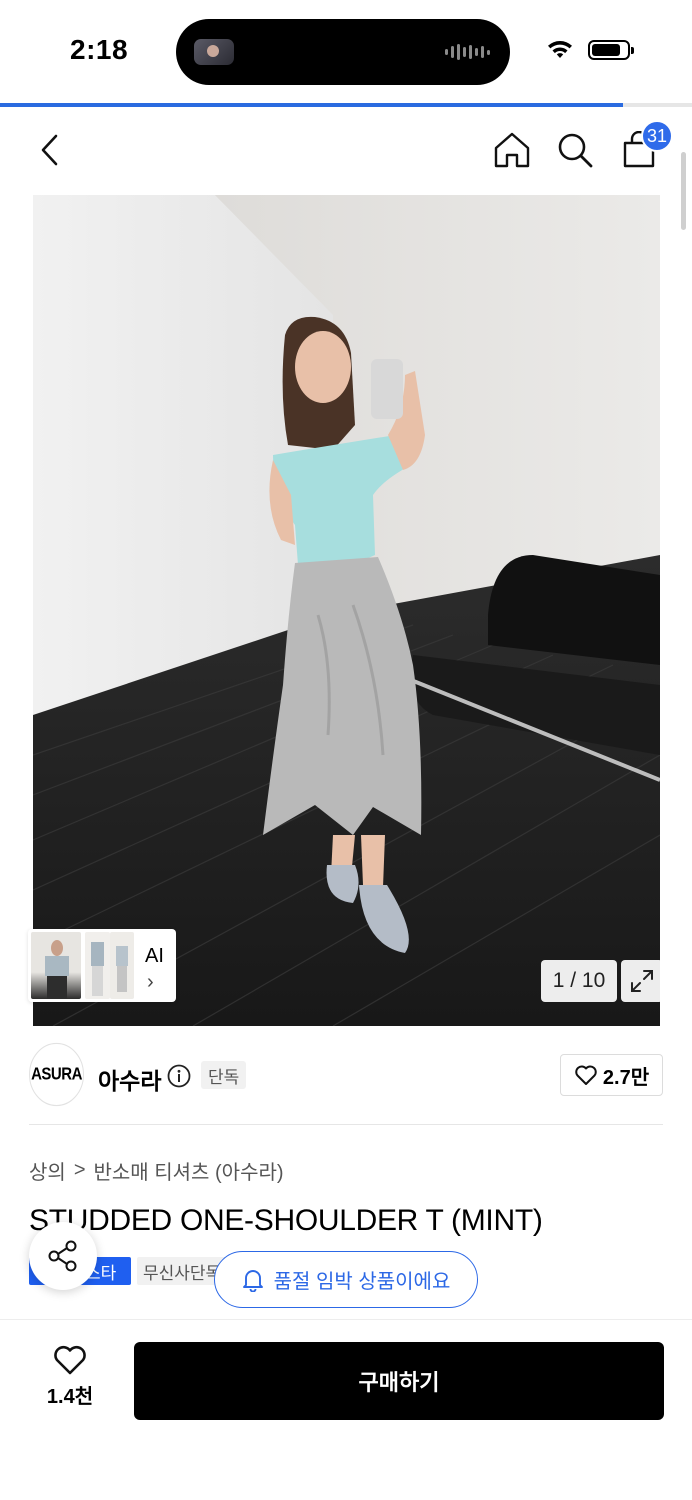  Describe the element at coordinates (626, 1077) in the screenshot. I see `brand-like-count: 2.7만` at that location.